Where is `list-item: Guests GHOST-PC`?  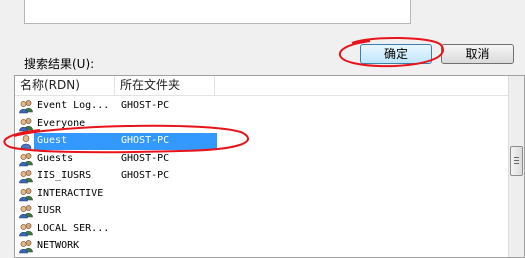
list-item: Guests GHOST-PC is located at coordinates (262, 160).